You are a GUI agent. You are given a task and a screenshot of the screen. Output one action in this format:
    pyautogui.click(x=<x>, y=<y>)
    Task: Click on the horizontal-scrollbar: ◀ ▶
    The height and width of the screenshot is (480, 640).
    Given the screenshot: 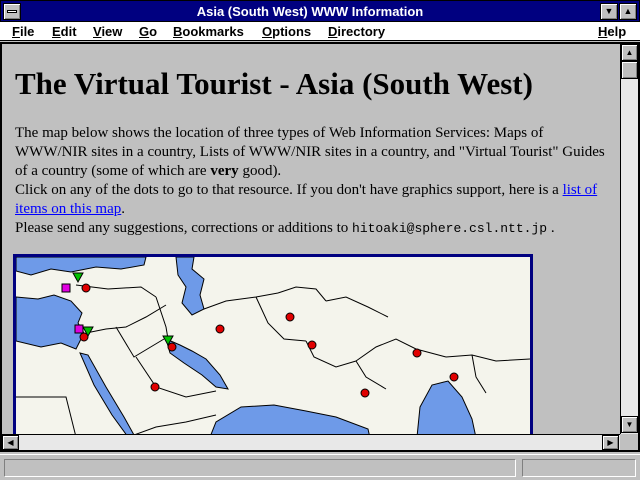 What is the action you would take?
    pyautogui.click(x=311, y=442)
    